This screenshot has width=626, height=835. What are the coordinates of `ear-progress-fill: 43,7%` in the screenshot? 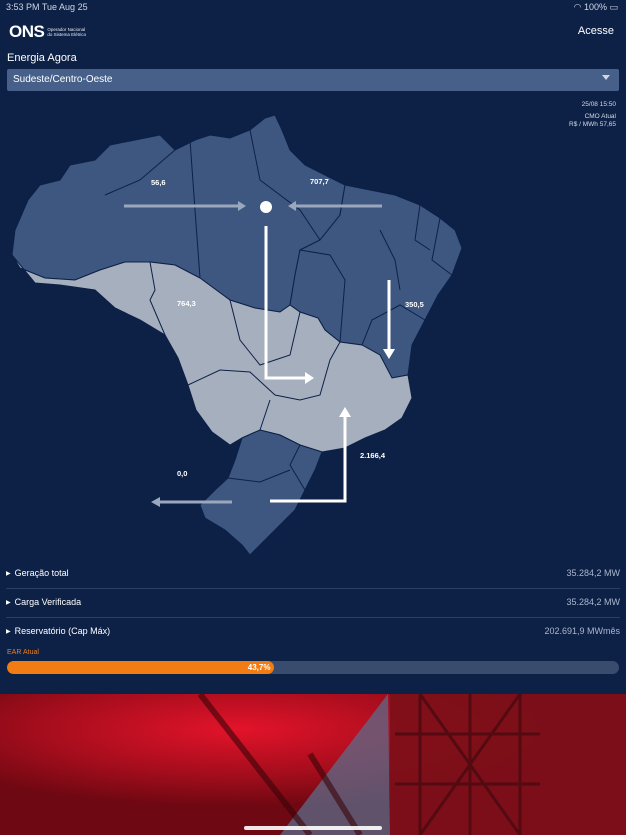 It's located at (141, 667).